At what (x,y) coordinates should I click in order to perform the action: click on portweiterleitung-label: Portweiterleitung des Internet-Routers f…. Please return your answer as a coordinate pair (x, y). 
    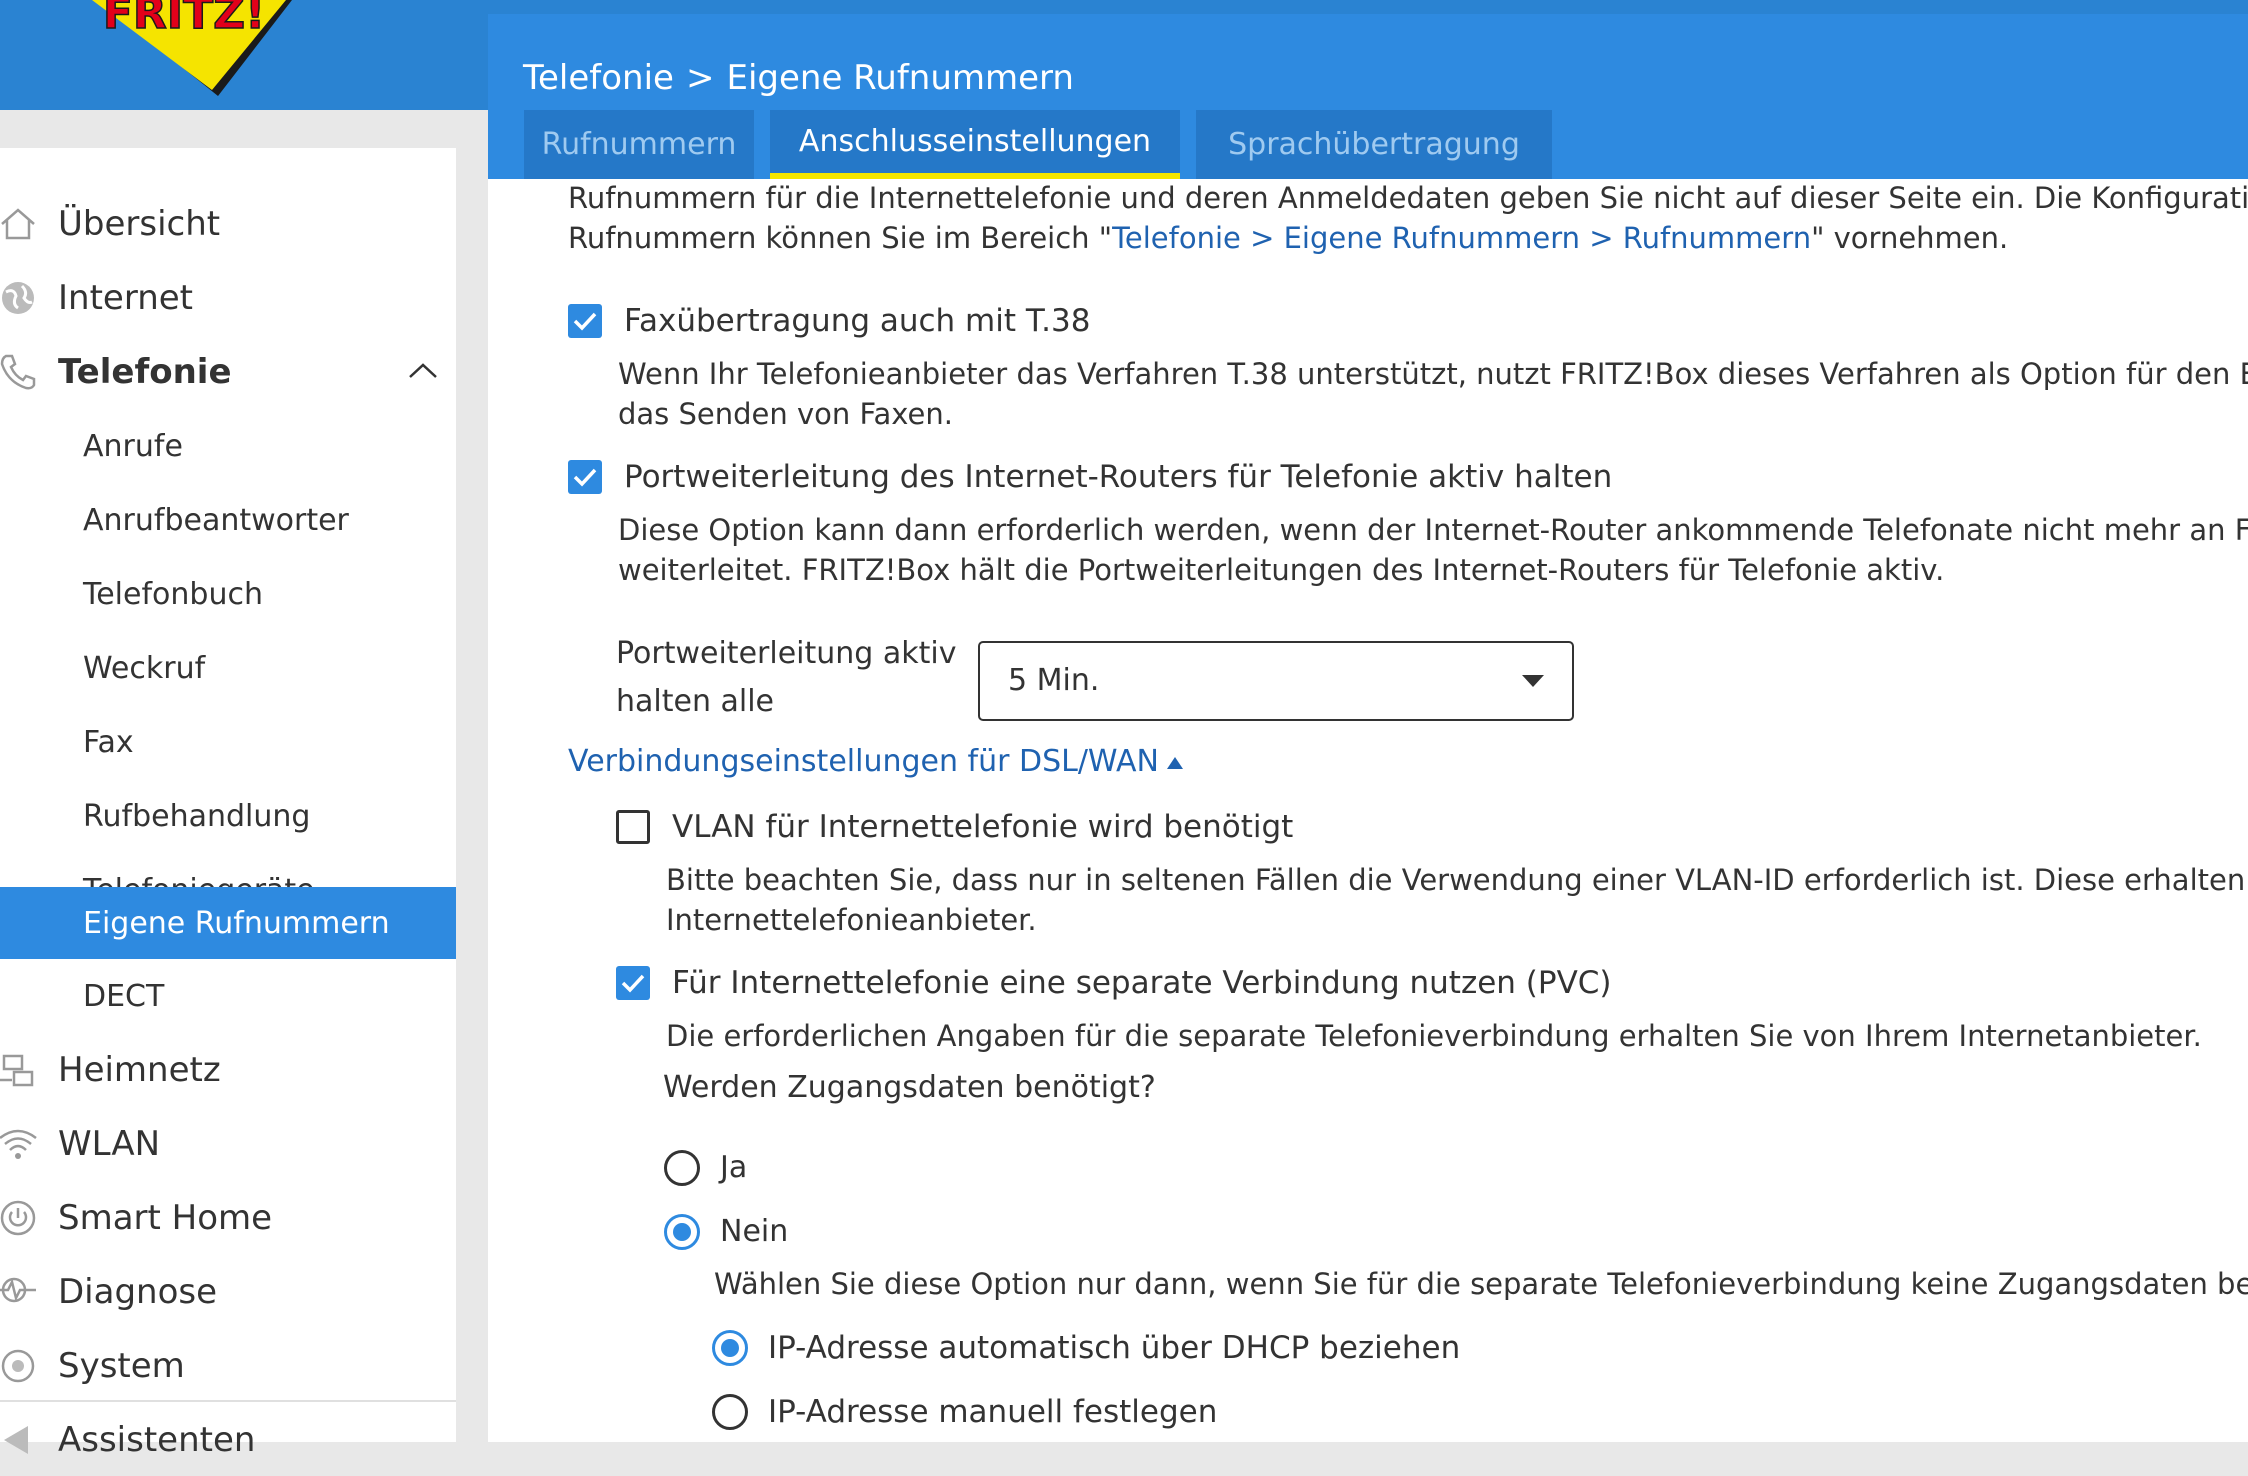
    Looking at the image, I should click on (1118, 477).